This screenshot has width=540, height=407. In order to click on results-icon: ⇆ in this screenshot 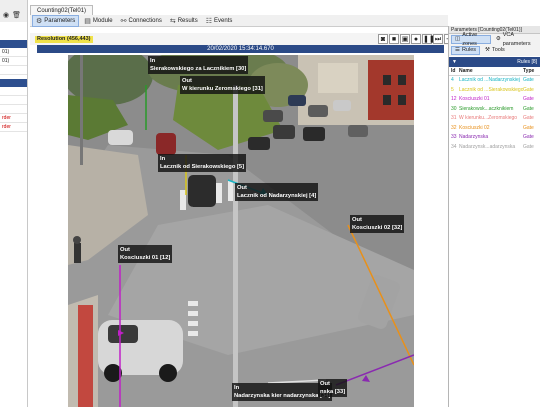, I will do `click(172, 21)`.